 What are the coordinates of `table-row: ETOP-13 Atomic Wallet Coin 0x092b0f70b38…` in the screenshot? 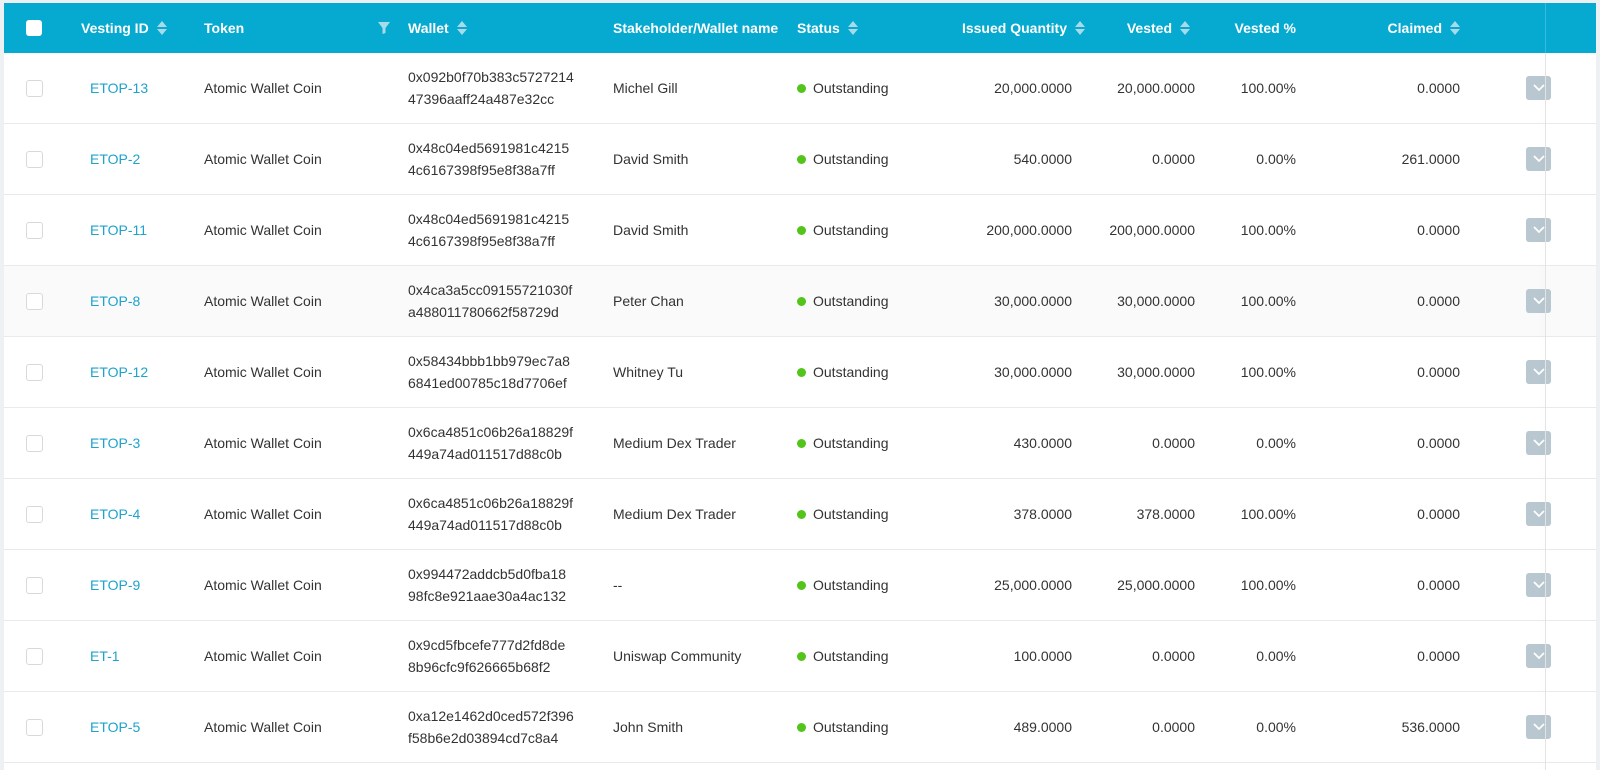 It's located at (800, 88).